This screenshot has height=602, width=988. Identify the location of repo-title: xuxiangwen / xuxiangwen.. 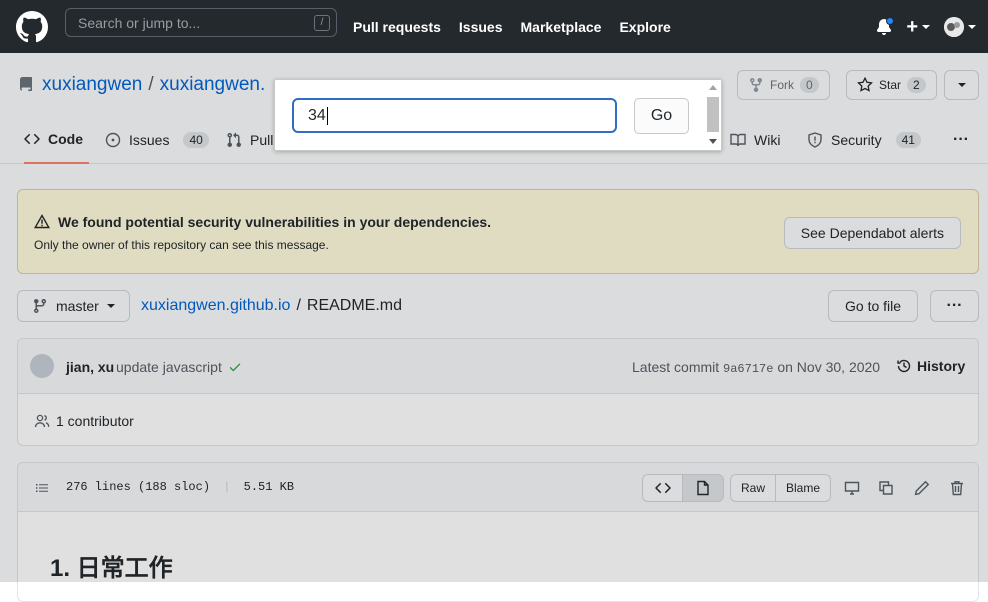
(141, 85).